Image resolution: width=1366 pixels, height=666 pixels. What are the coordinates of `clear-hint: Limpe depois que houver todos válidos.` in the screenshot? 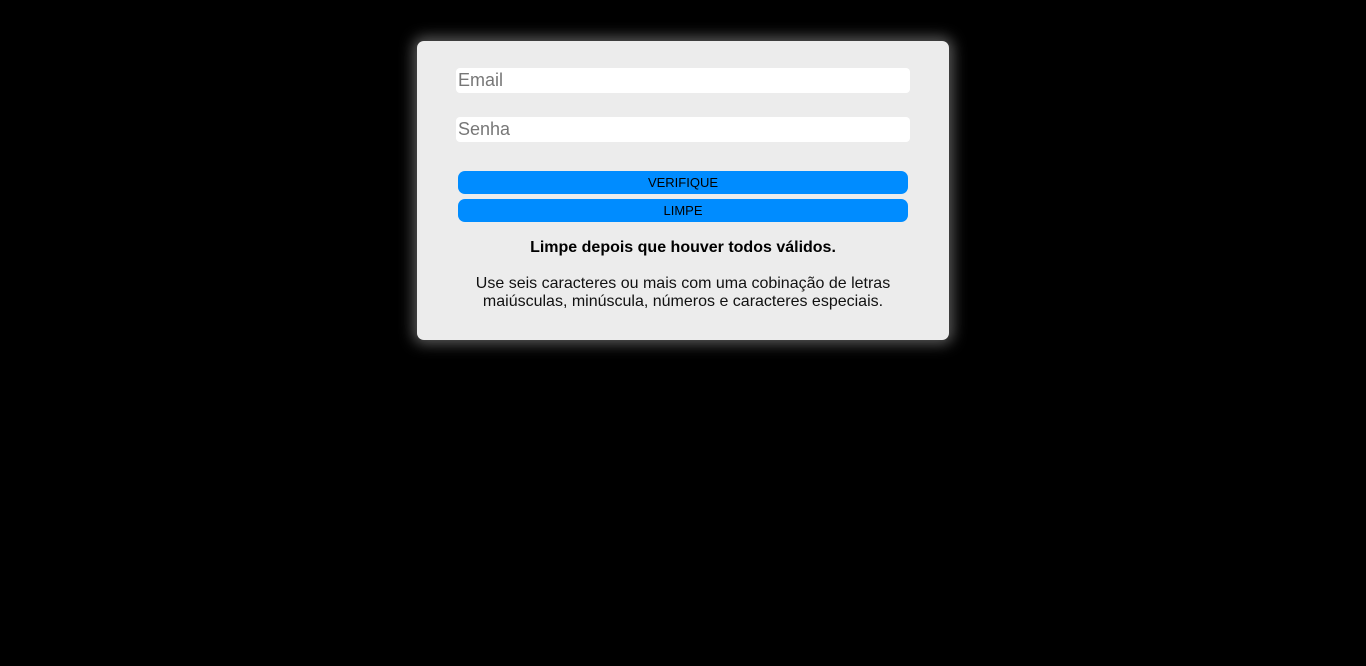 It's located at (683, 247).